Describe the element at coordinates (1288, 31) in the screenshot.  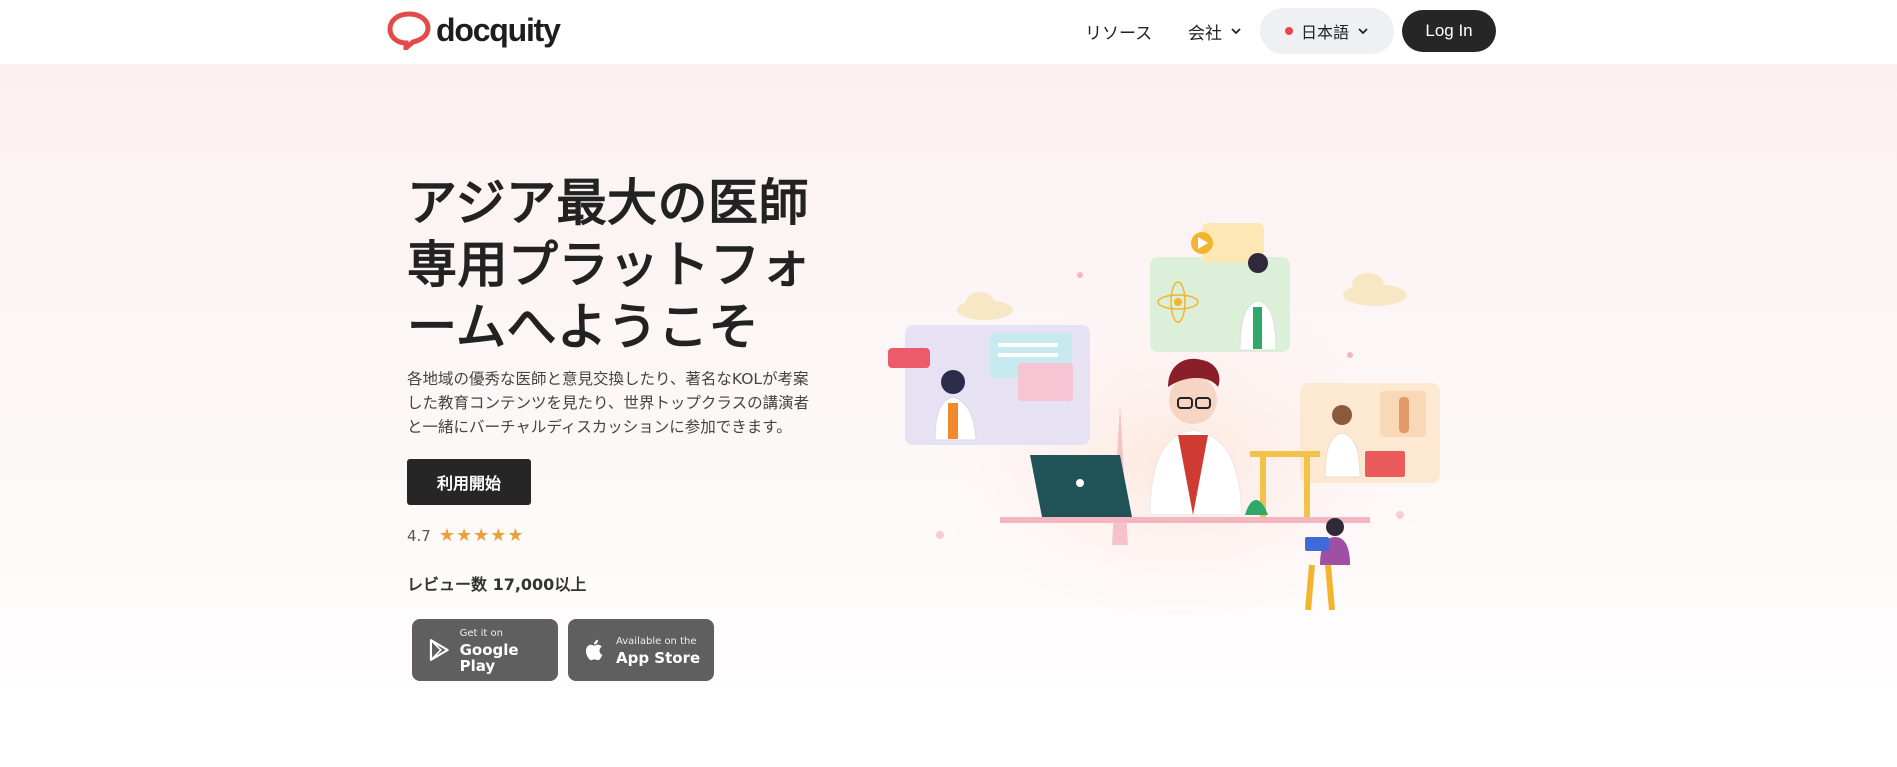
I see `language-dot-icon` at that location.